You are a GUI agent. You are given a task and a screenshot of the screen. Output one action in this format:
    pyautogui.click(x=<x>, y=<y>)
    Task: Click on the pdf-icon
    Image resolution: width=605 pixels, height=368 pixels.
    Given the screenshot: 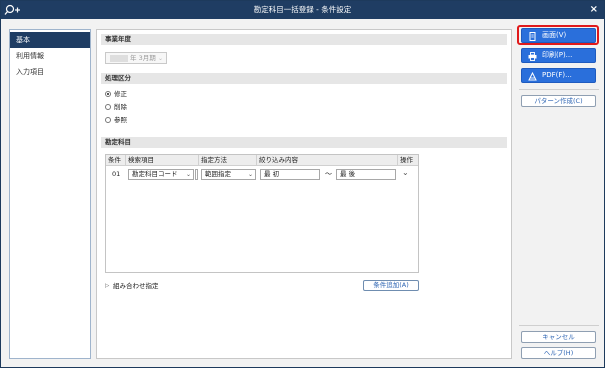 What is the action you would take?
    pyautogui.click(x=532, y=76)
    